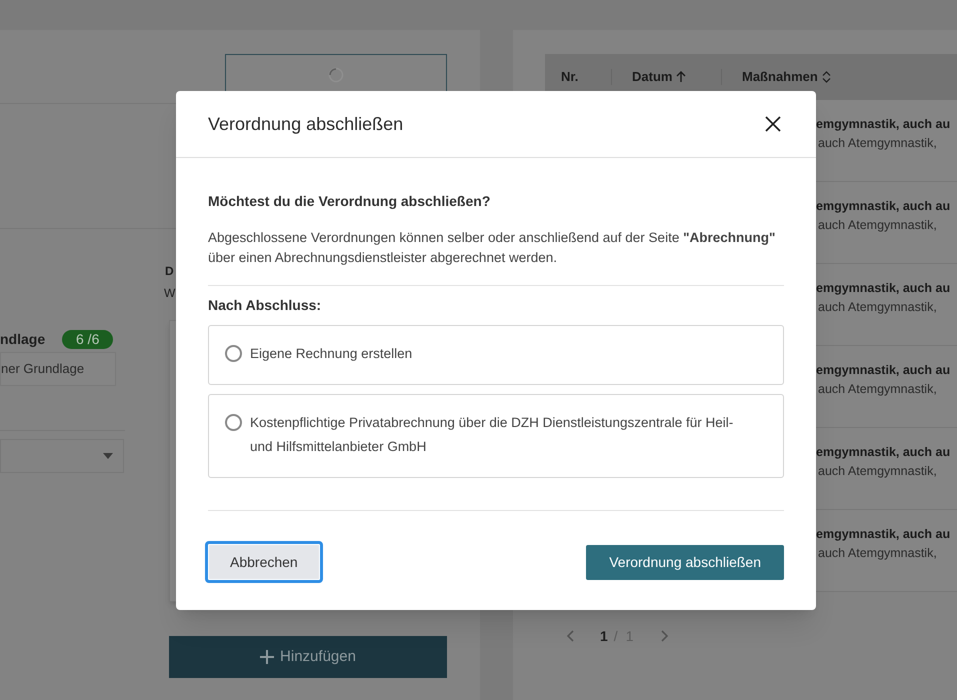  What do you see at coordinates (308, 657) in the screenshot?
I see `add-button: Hinzufügen` at bounding box center [308, 657].